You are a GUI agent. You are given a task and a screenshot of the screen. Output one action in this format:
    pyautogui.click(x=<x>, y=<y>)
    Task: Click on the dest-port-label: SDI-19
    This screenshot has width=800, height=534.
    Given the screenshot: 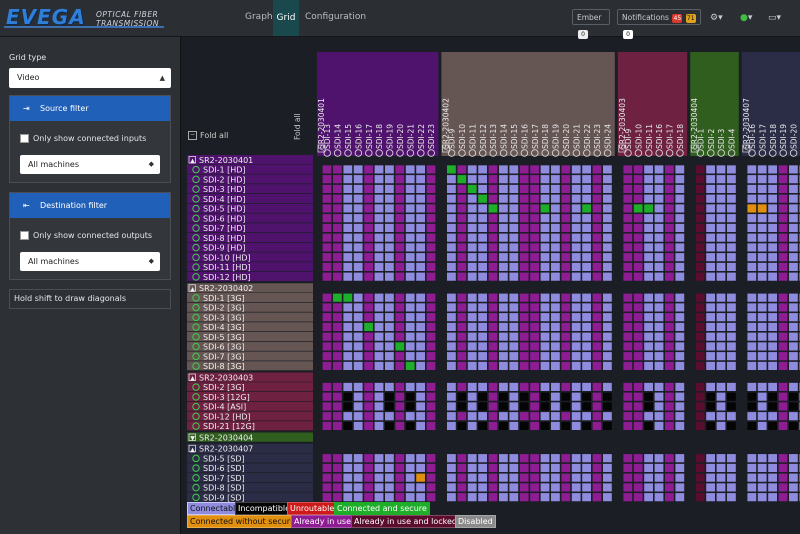 What is the action you would take?
    pyautogui.click(x=556, y=136)
    